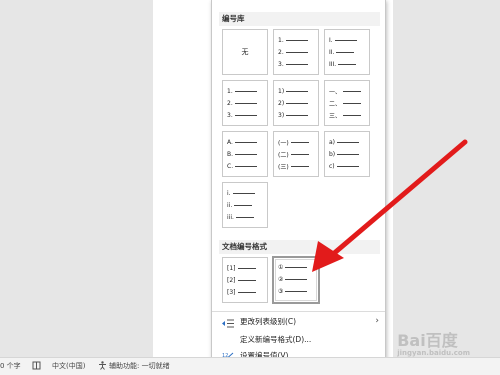 Image resolution: width=500 pixels, height=375 pixels. I want to click on format-marker: C., so click(230, 166).